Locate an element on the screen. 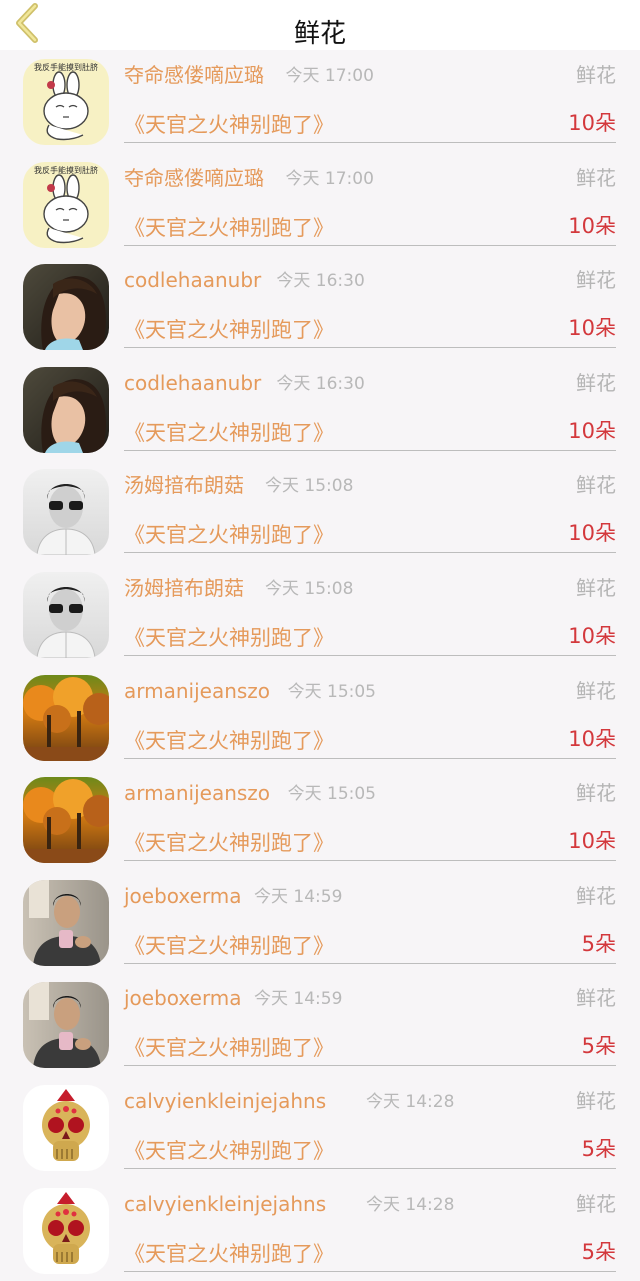  page-title: 鲜花 is located at coordinates (319, 34).